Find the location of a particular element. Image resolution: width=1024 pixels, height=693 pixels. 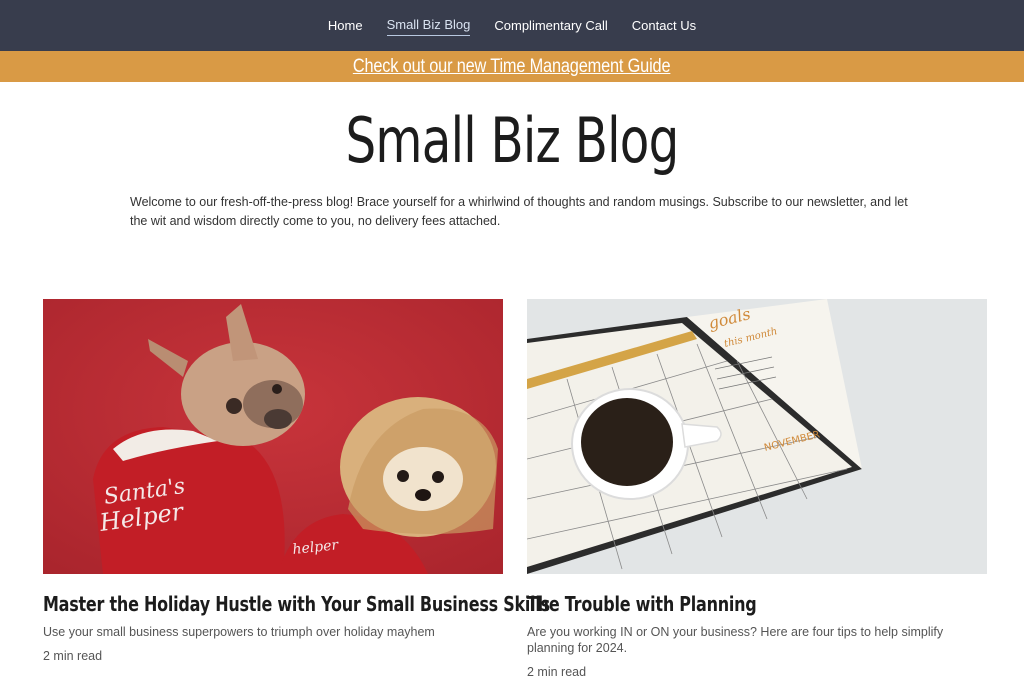

nav-complimentary-call-link: Complimentary Call is located at coordinates (550, 26).